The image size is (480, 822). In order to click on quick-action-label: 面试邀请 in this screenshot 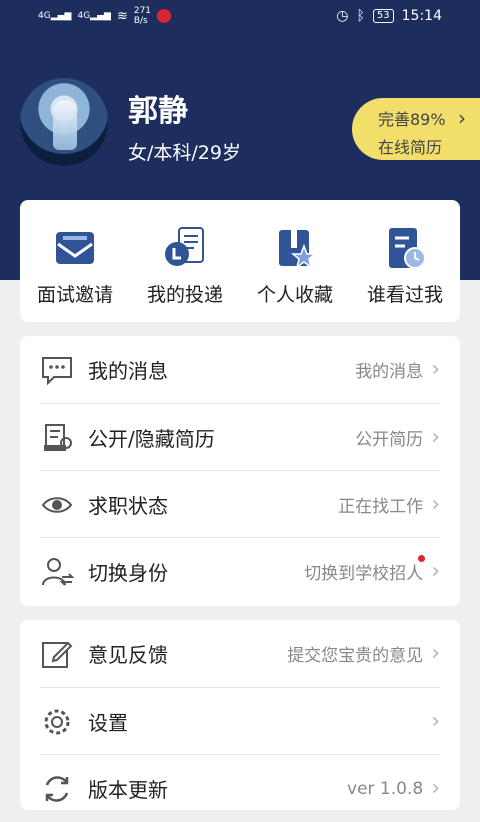, I will do `click(74, 295)`.